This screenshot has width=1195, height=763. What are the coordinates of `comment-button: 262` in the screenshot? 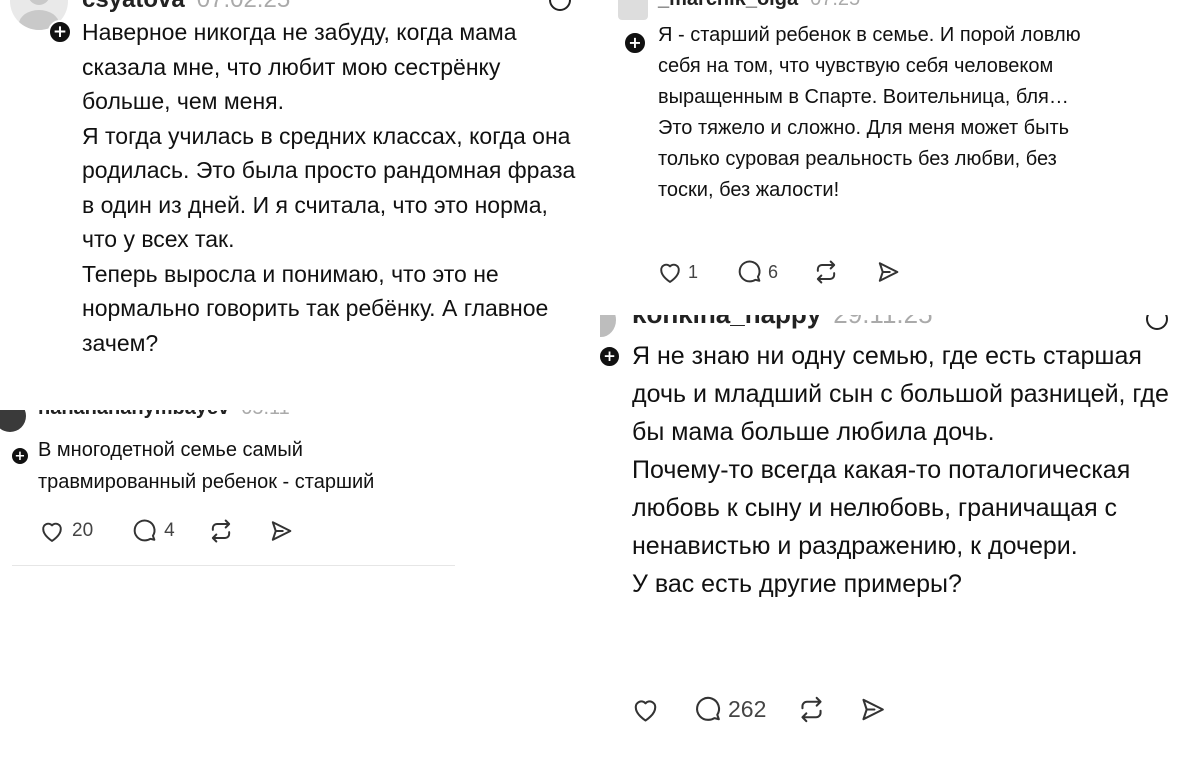 It's located at (729, 709).